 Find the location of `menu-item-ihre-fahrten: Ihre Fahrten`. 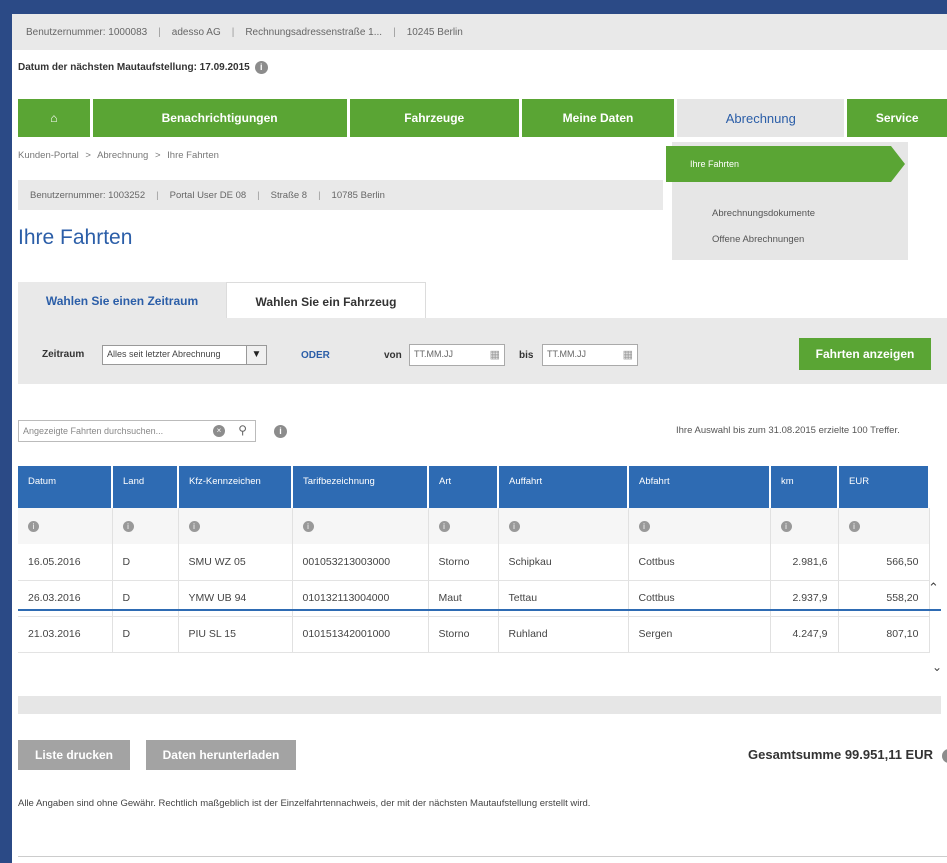

menu-item-ihre-fahrten: Ihre Fahrten is located at coordinates (785, 164).